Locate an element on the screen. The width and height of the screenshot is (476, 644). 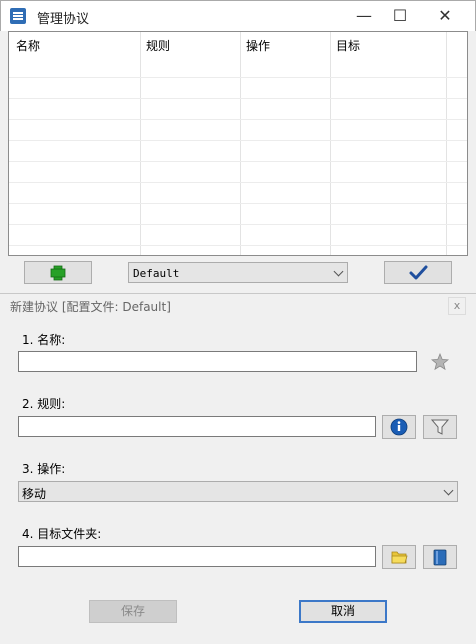
target-label: 4. 目标文件夹: is located at coordinates (62, 534).